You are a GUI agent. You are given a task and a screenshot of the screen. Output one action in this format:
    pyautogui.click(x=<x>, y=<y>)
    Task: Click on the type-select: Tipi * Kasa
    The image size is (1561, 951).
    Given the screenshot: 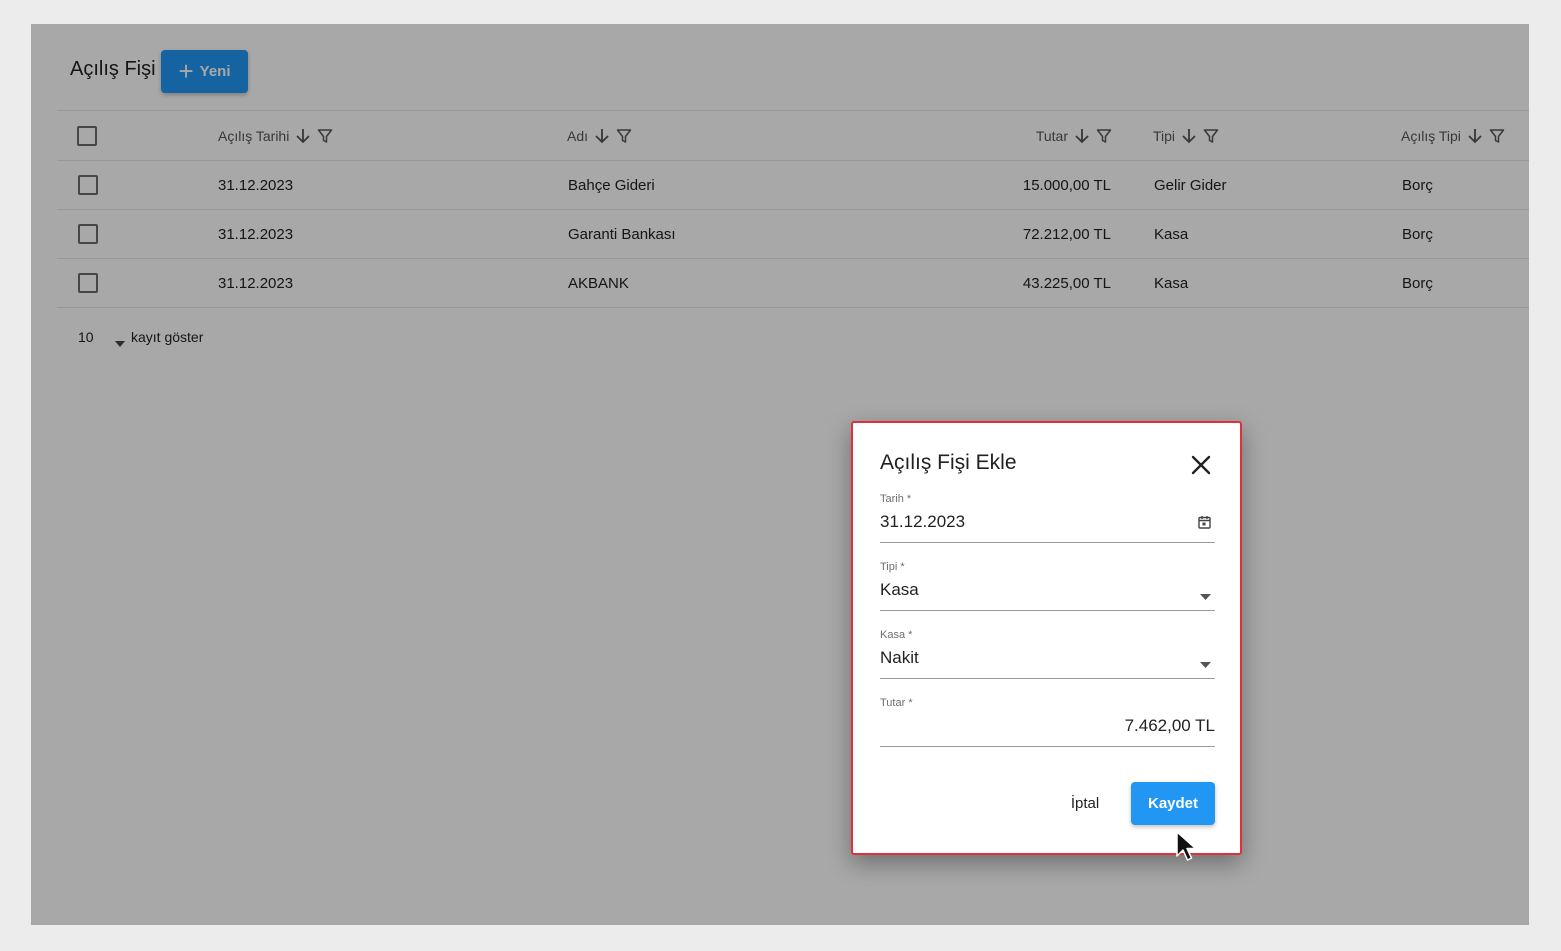 What is the action you would take?
    pyautogui.click(x=1047, y=586)
    